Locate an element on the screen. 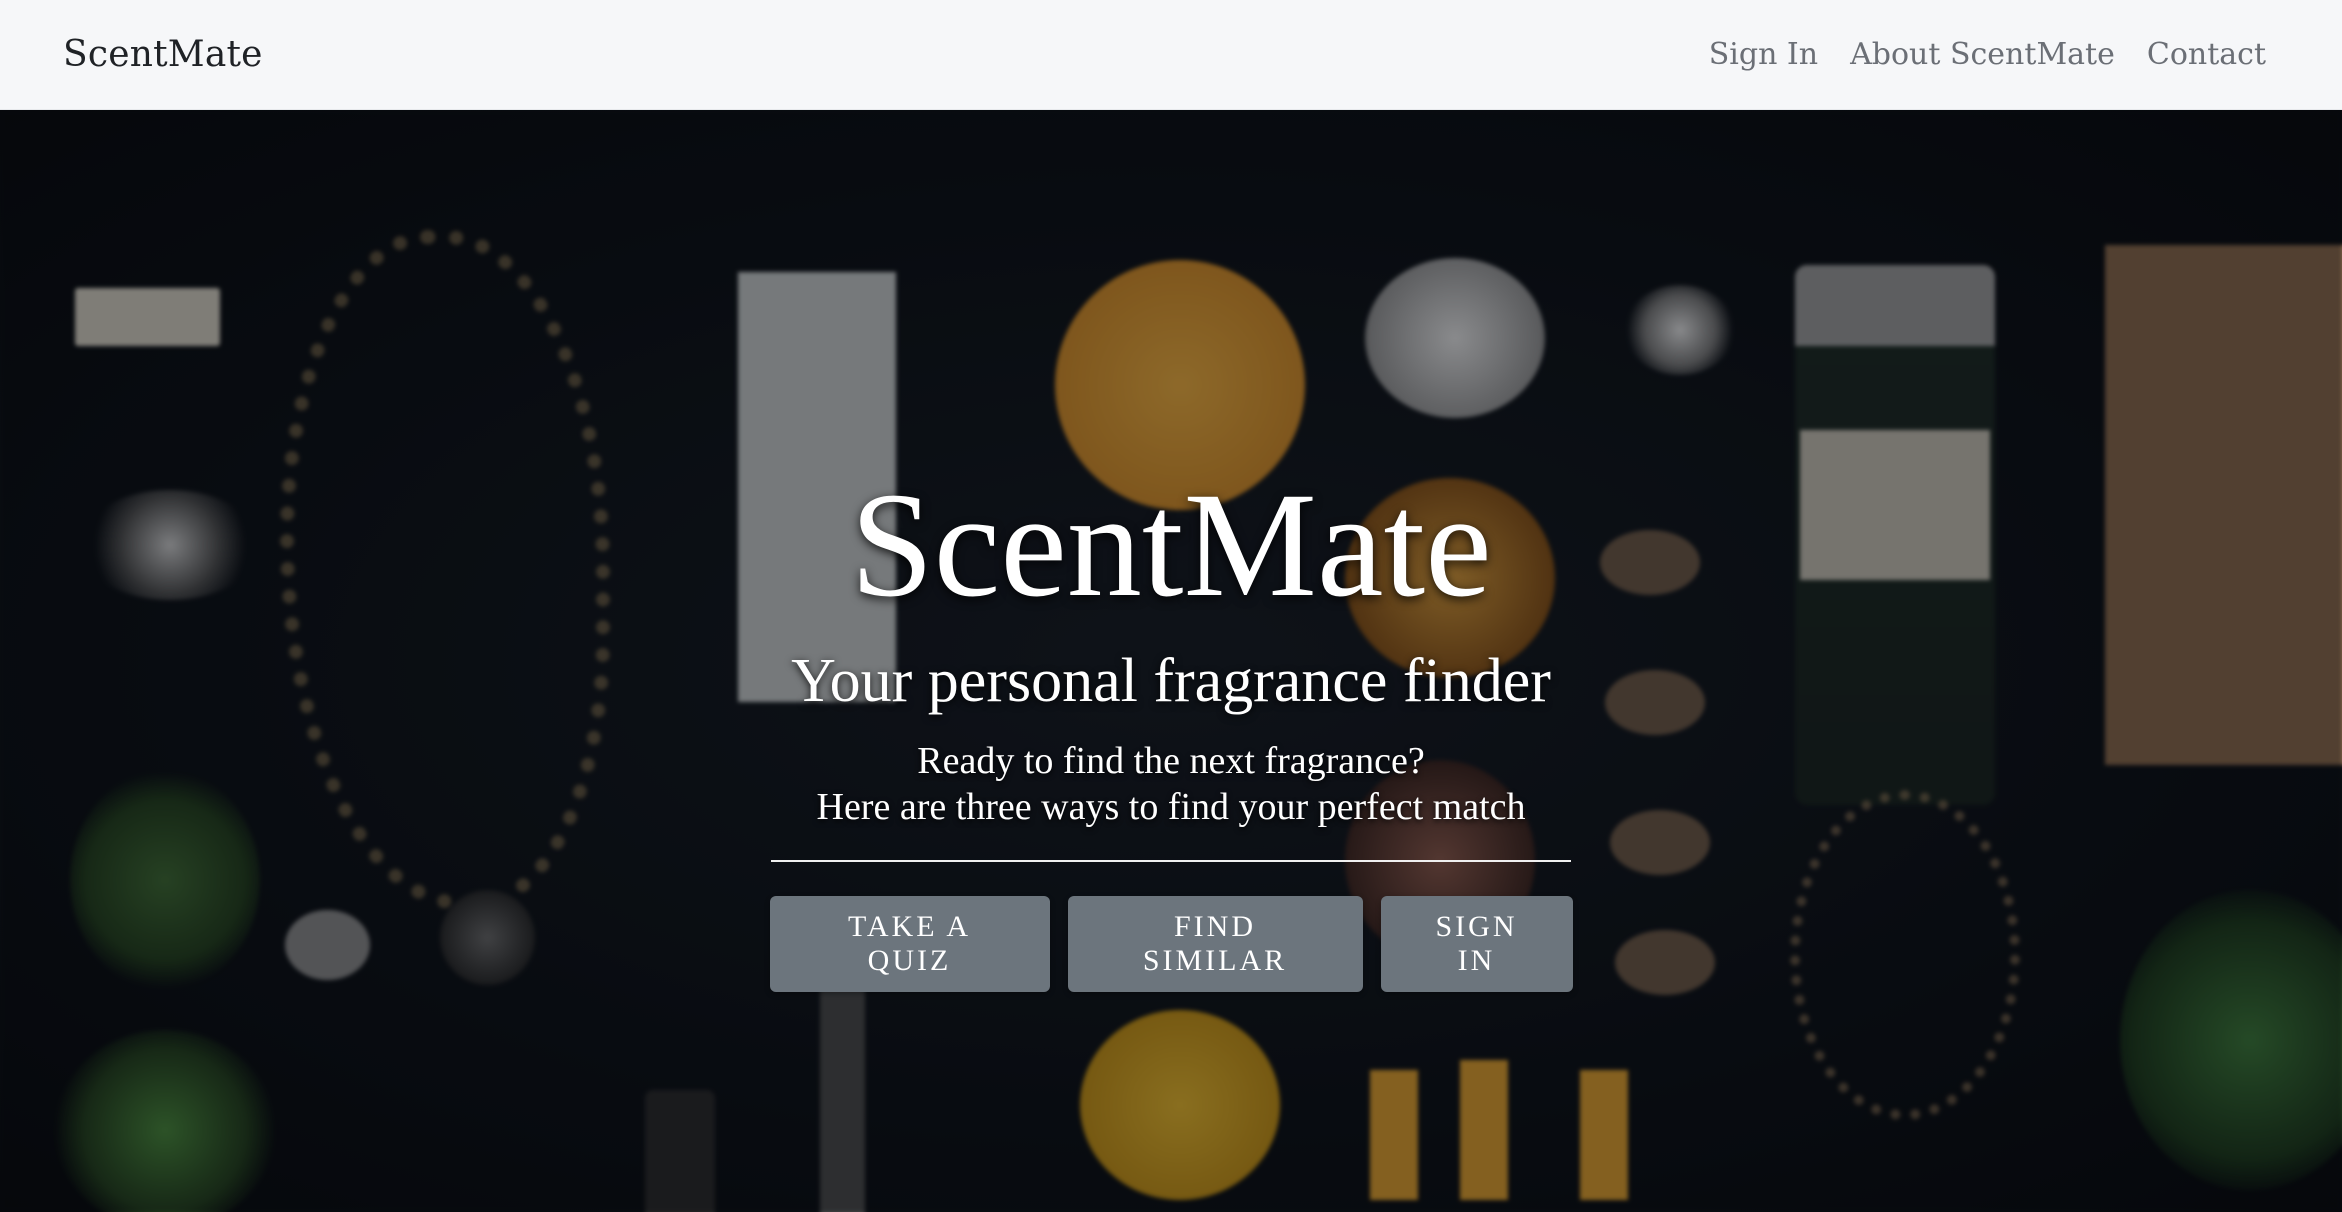  nav-link-about: About ScentMate is located at coordinates (1982, 54).